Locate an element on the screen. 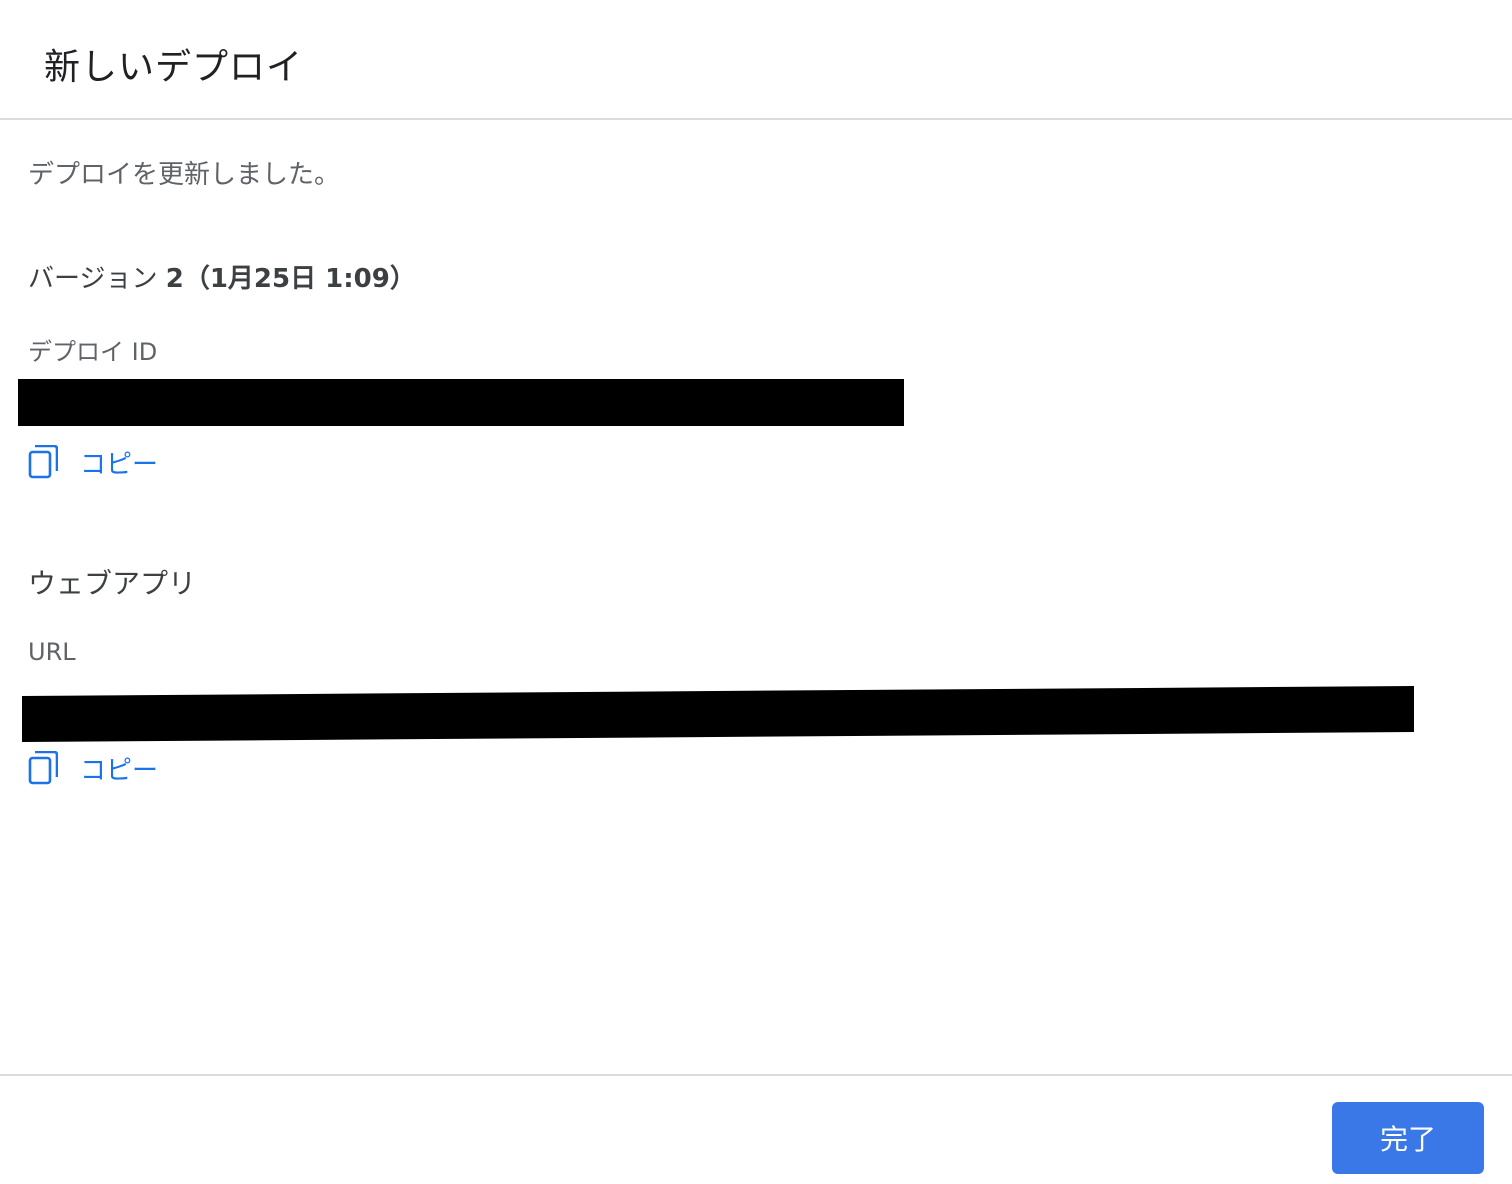 The height and width of the screenshot is (1184, 1512). url-label: URL is located at coordinates (52, 652).